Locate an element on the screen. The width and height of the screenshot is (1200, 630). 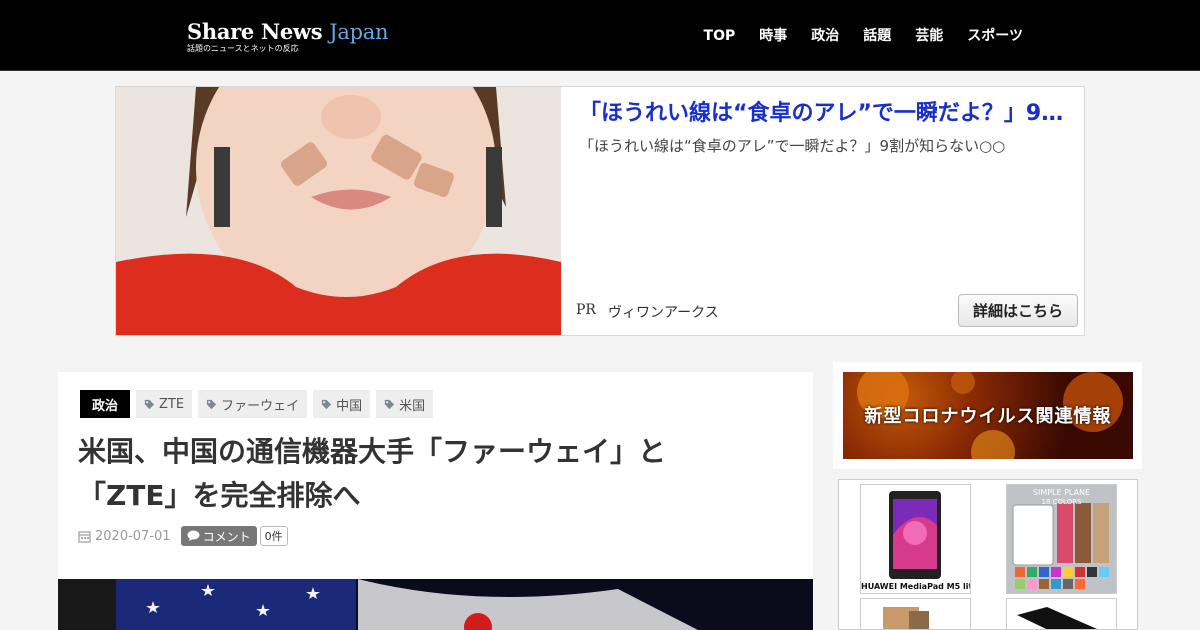
nav-item-entertainment: 芸能 is located at coordinates (929, 36).